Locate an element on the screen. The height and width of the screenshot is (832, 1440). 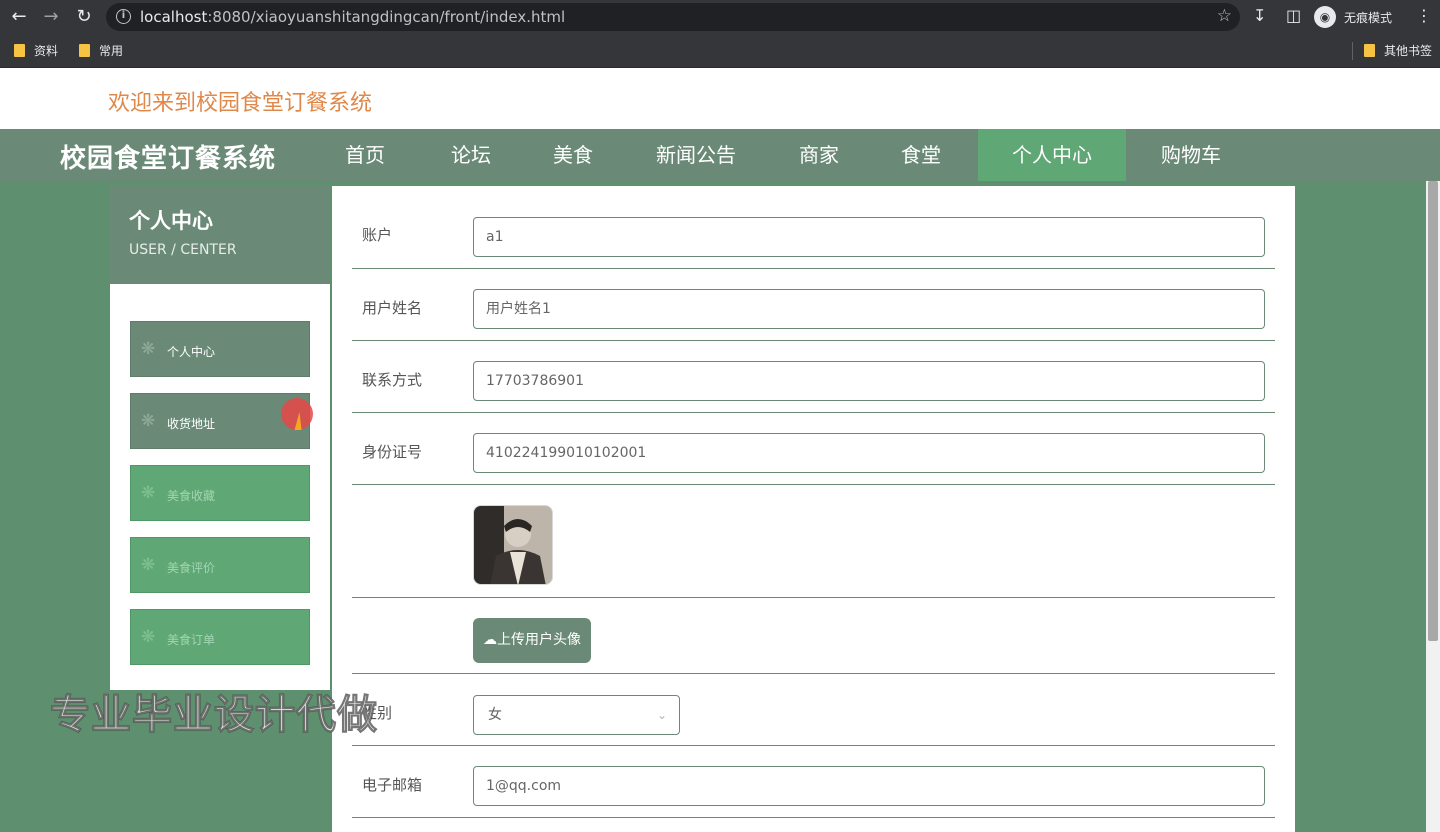
cloud-upload-icon: ☁ is located at coordinates (490, 640).